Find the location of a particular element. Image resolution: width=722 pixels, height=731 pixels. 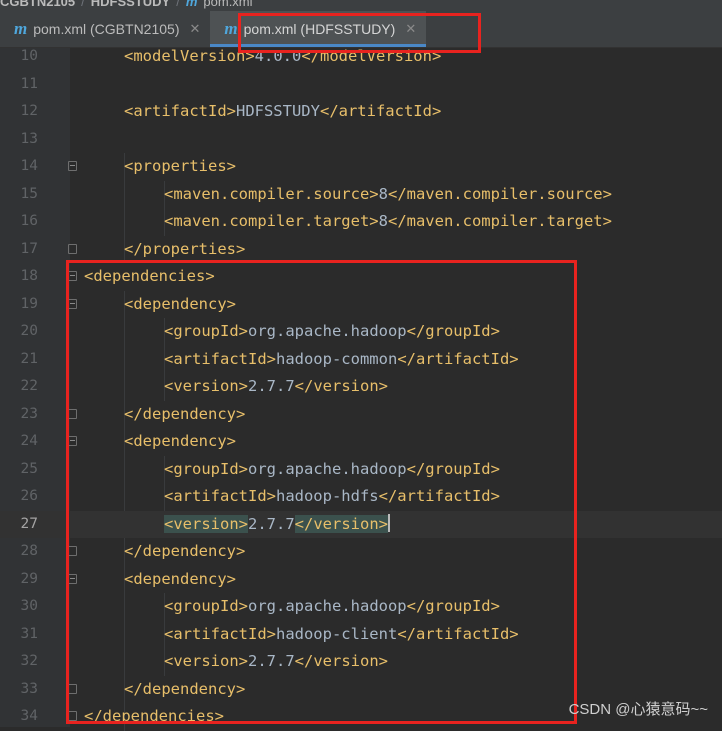

line-number: 11 is located at coordinates (29, 83).